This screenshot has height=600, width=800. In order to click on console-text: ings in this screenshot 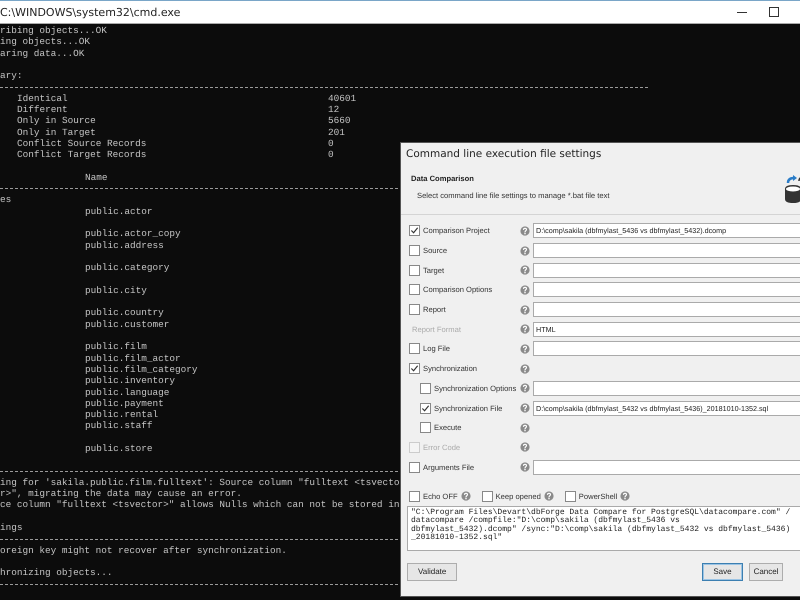, I will do `click(11, 528)`.